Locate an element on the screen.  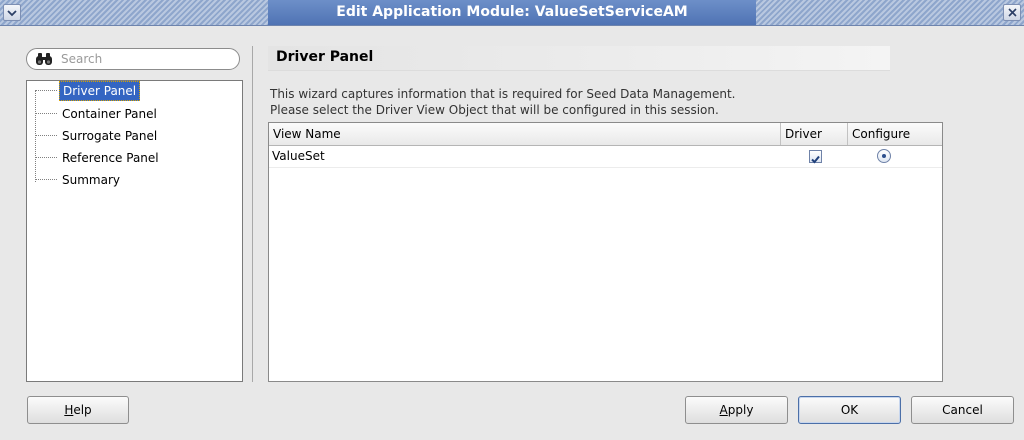
nav-item-summary: Summary is located at coordinates (75, 180).